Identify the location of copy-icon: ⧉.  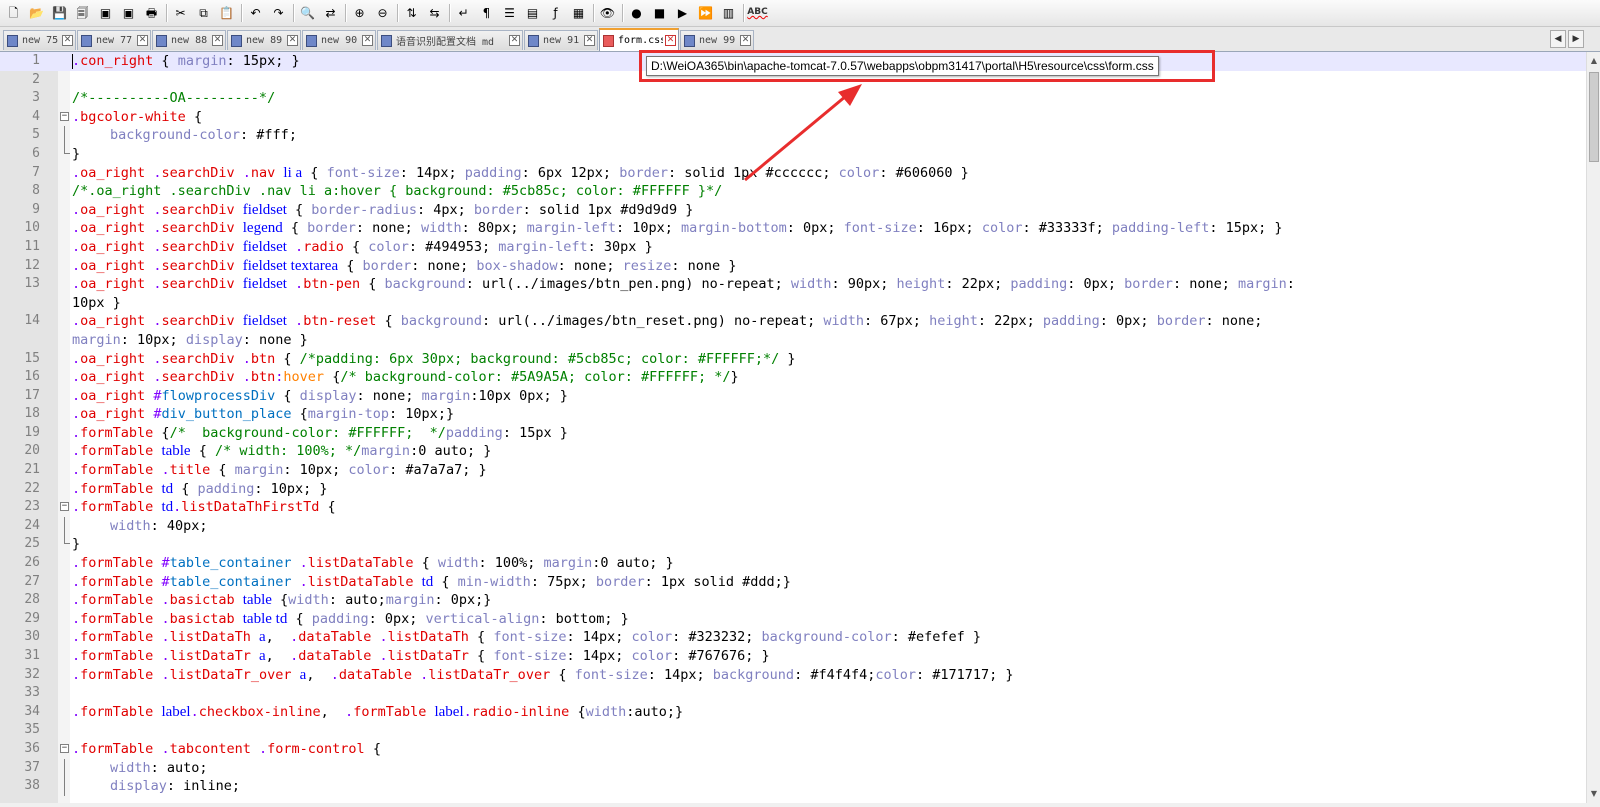
(203, 12).